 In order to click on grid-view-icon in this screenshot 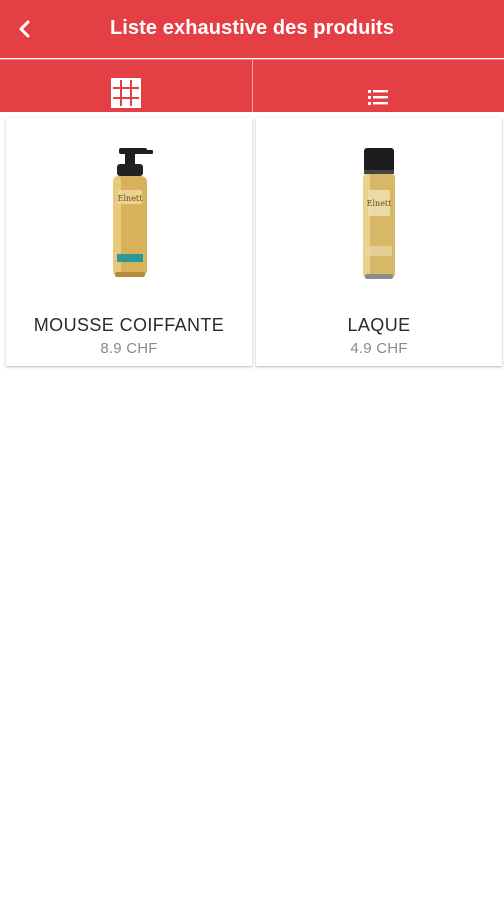, I will do `click(125, 93)`.